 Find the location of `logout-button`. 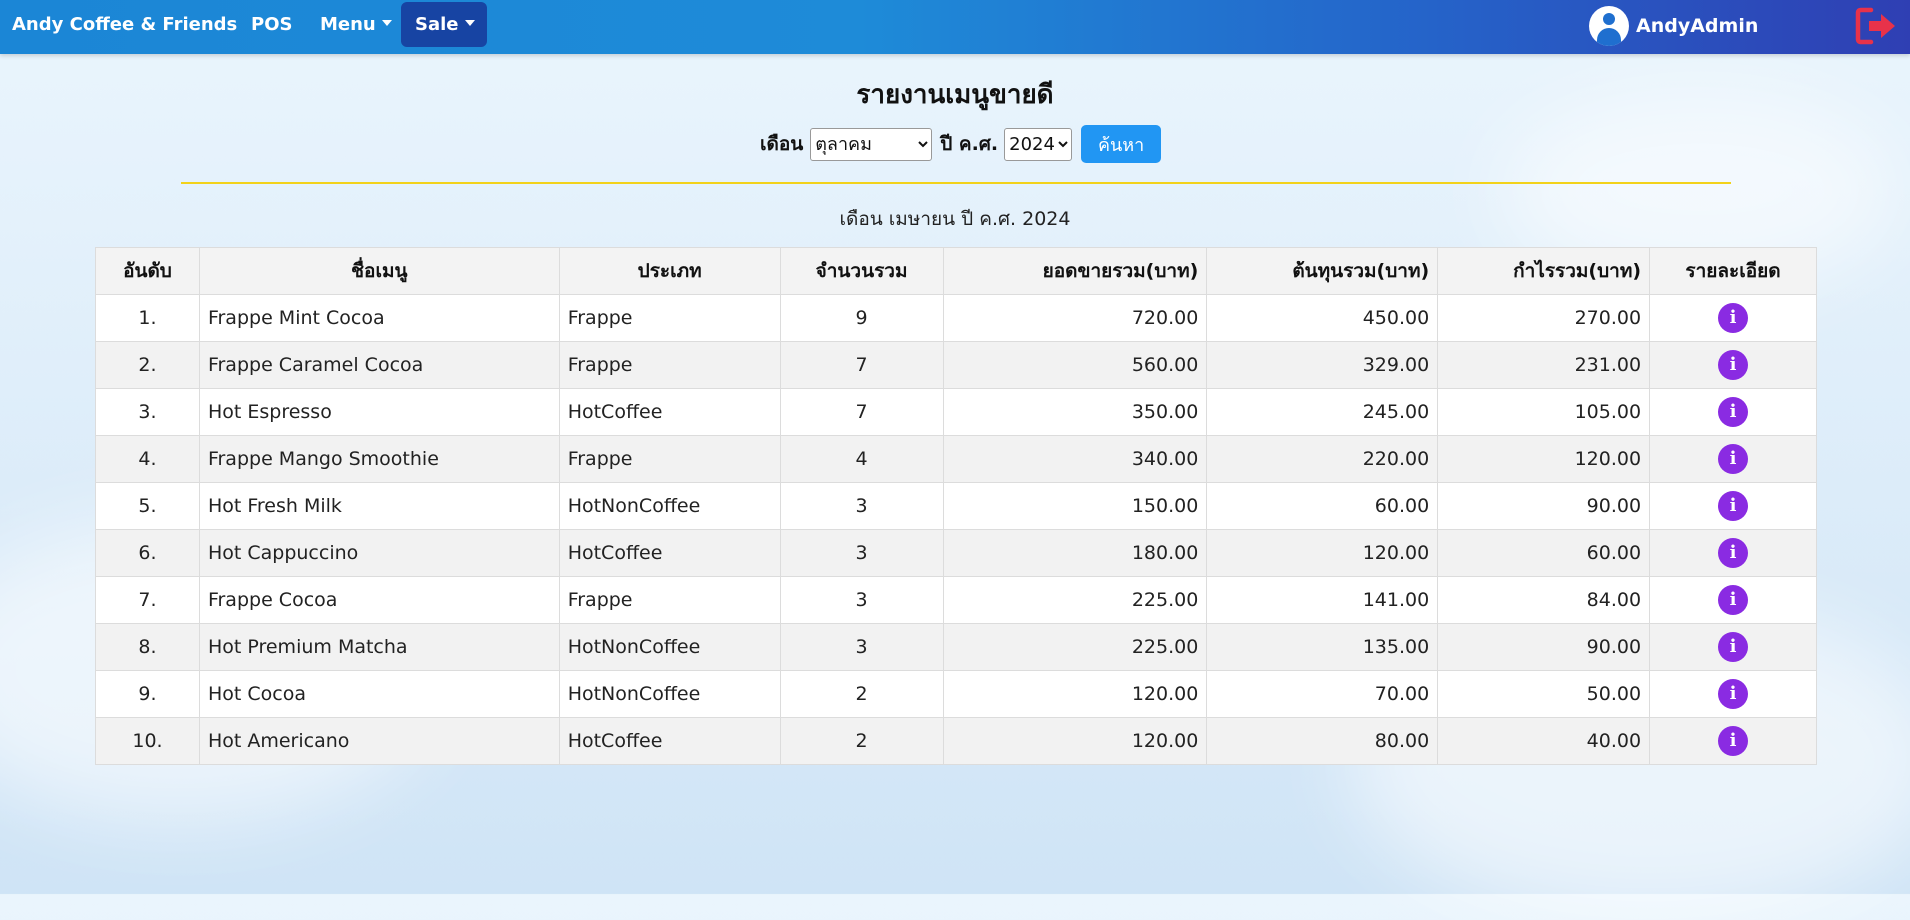

logout-button is located at coordinates (1877, 26).